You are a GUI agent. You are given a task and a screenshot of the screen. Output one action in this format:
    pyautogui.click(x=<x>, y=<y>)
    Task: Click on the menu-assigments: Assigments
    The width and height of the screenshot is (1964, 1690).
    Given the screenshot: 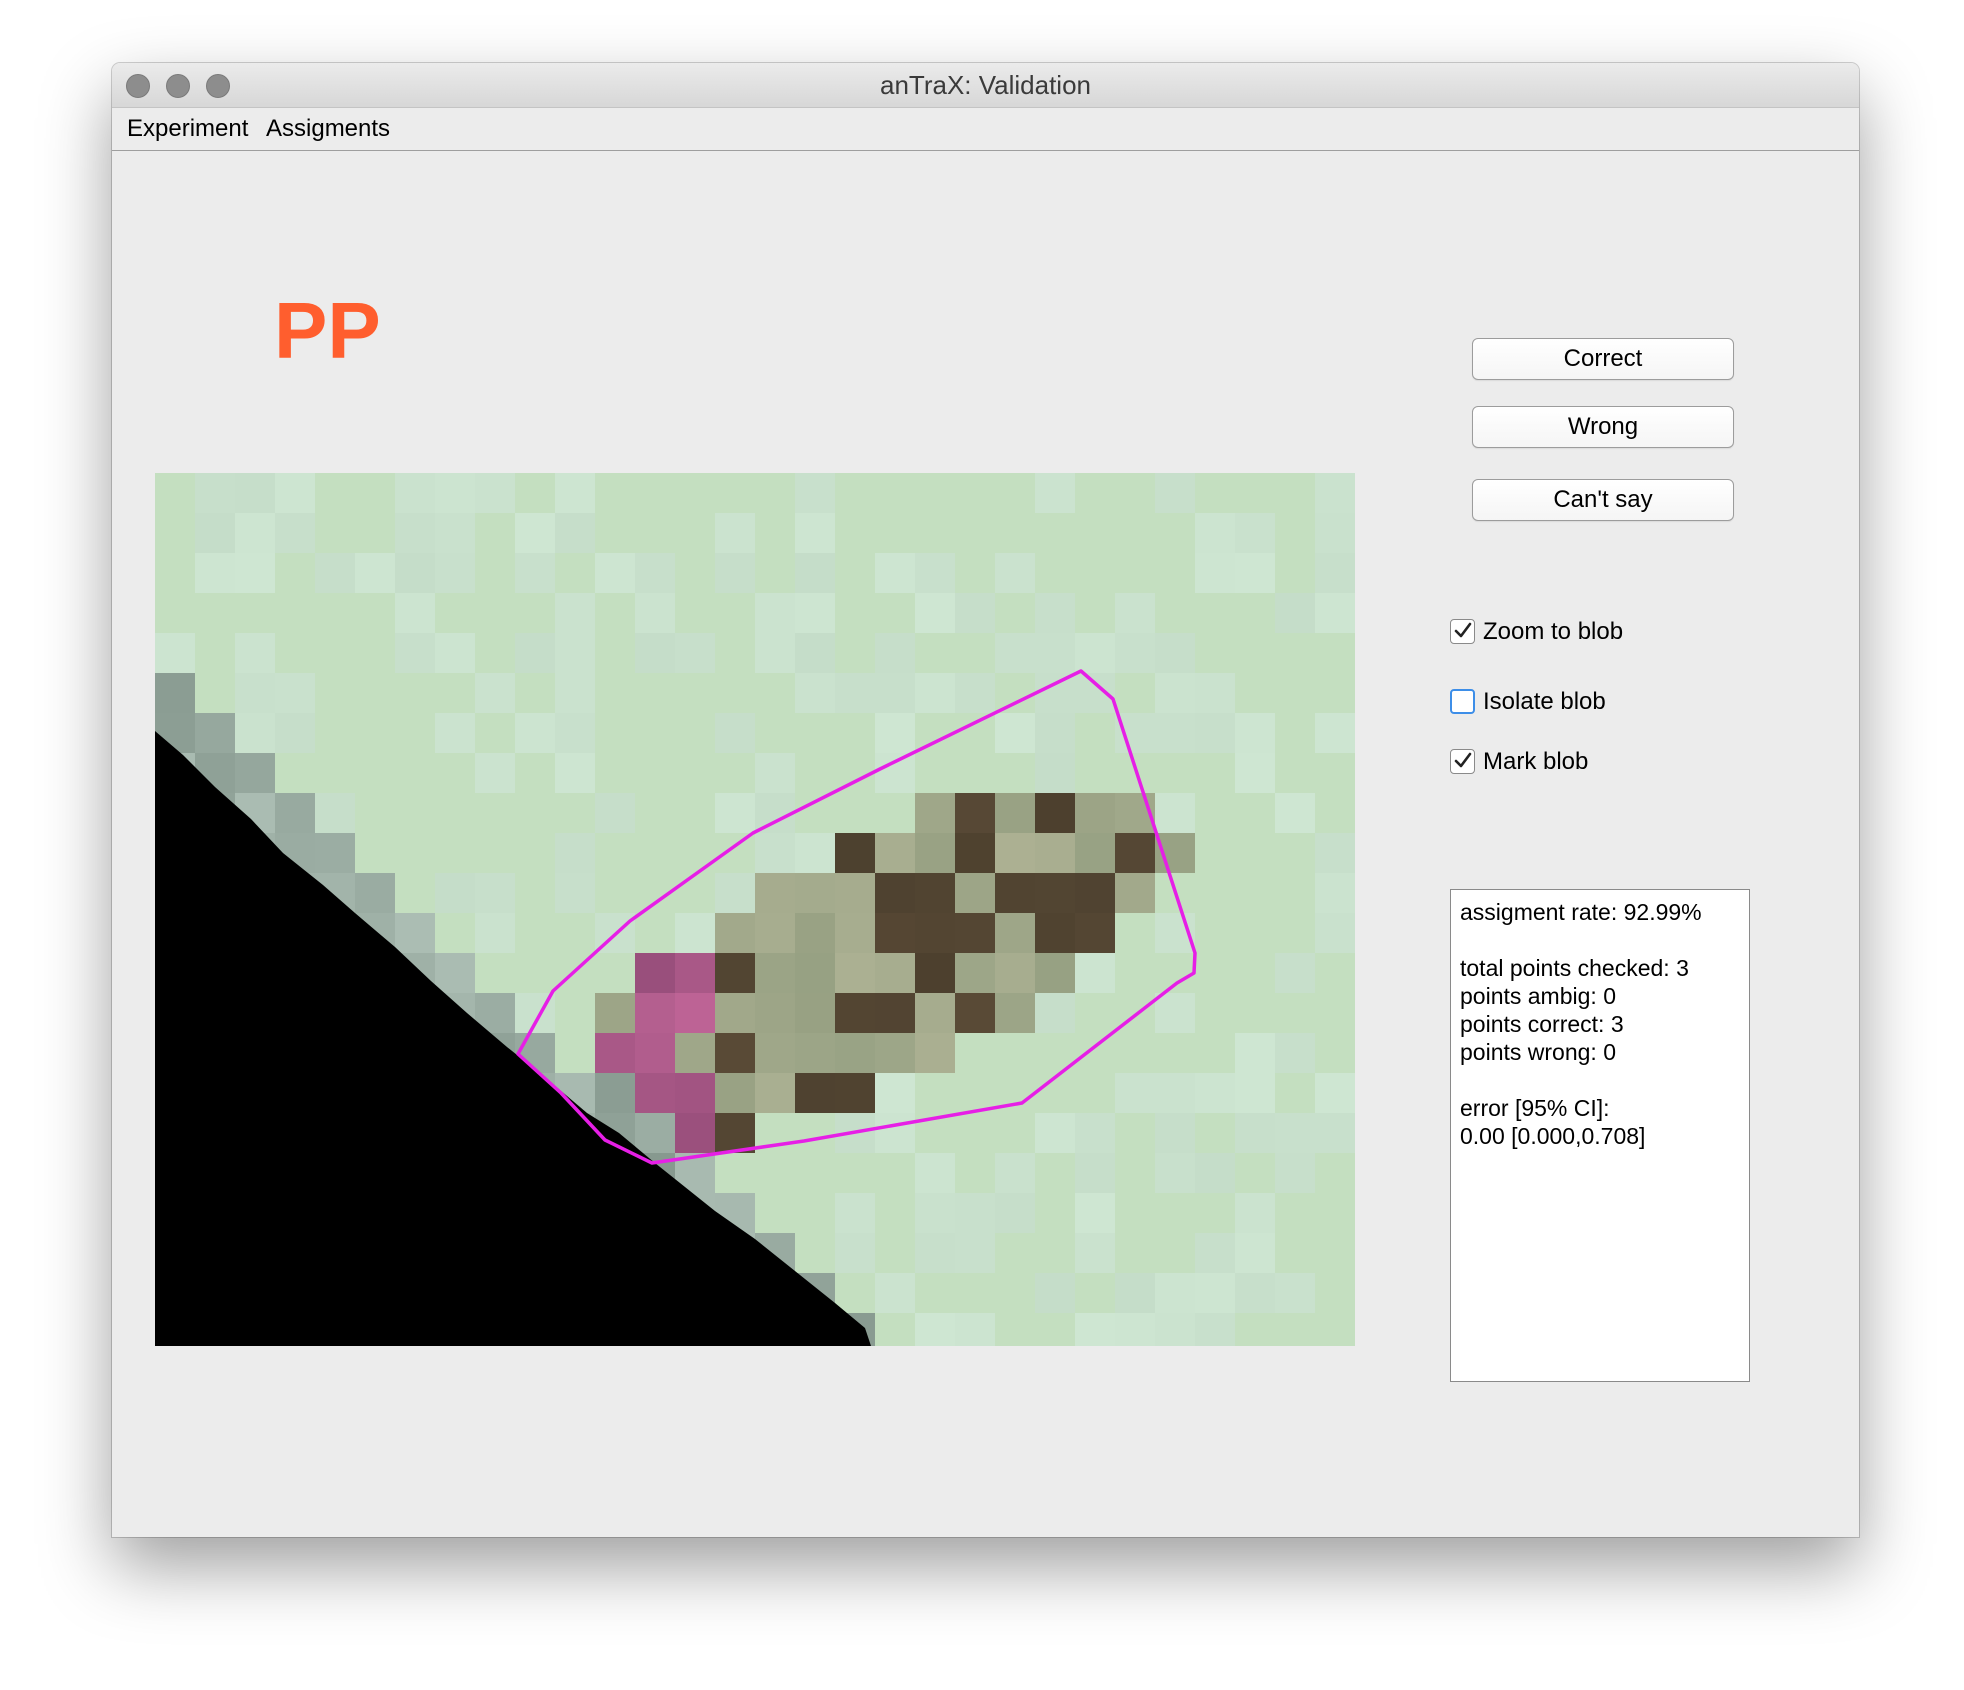 What is the action you would take?
    pyautogui.click(x=328, y=129)
    